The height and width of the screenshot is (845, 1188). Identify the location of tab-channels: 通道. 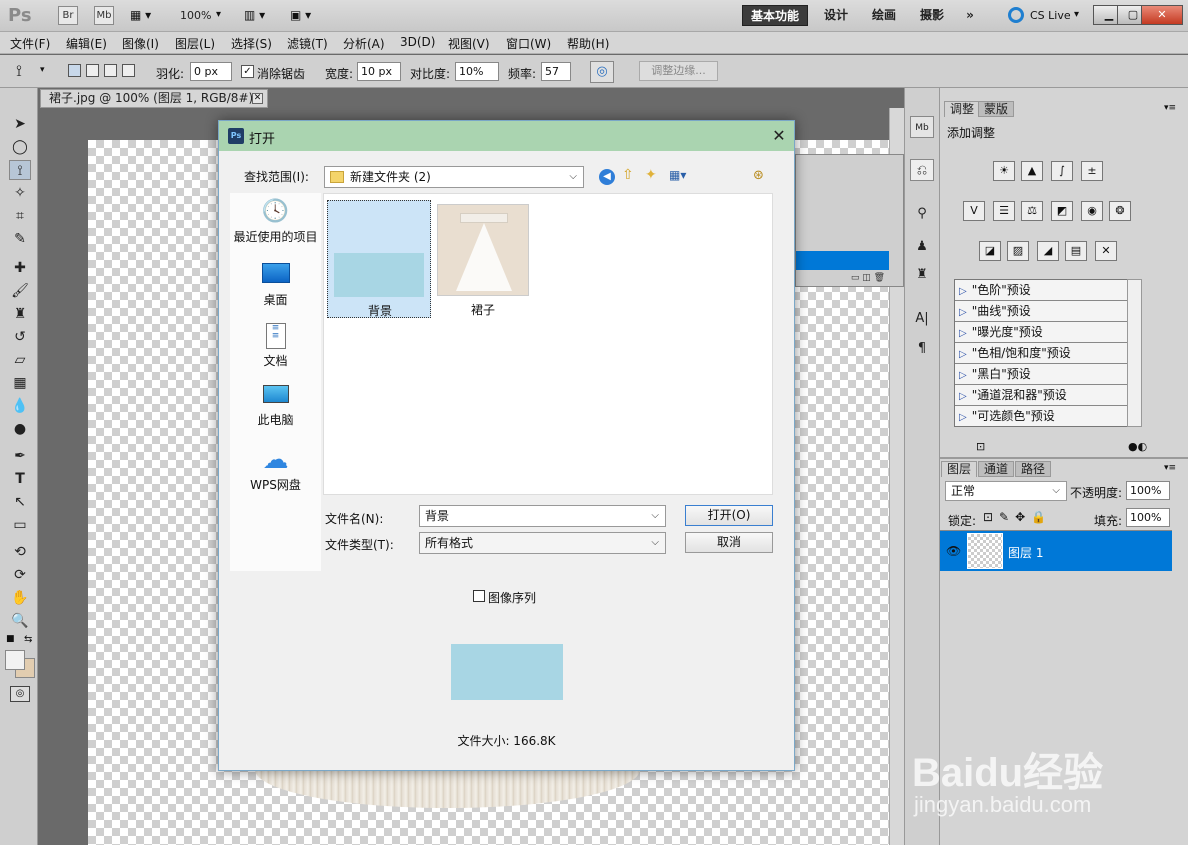
(996, 469).